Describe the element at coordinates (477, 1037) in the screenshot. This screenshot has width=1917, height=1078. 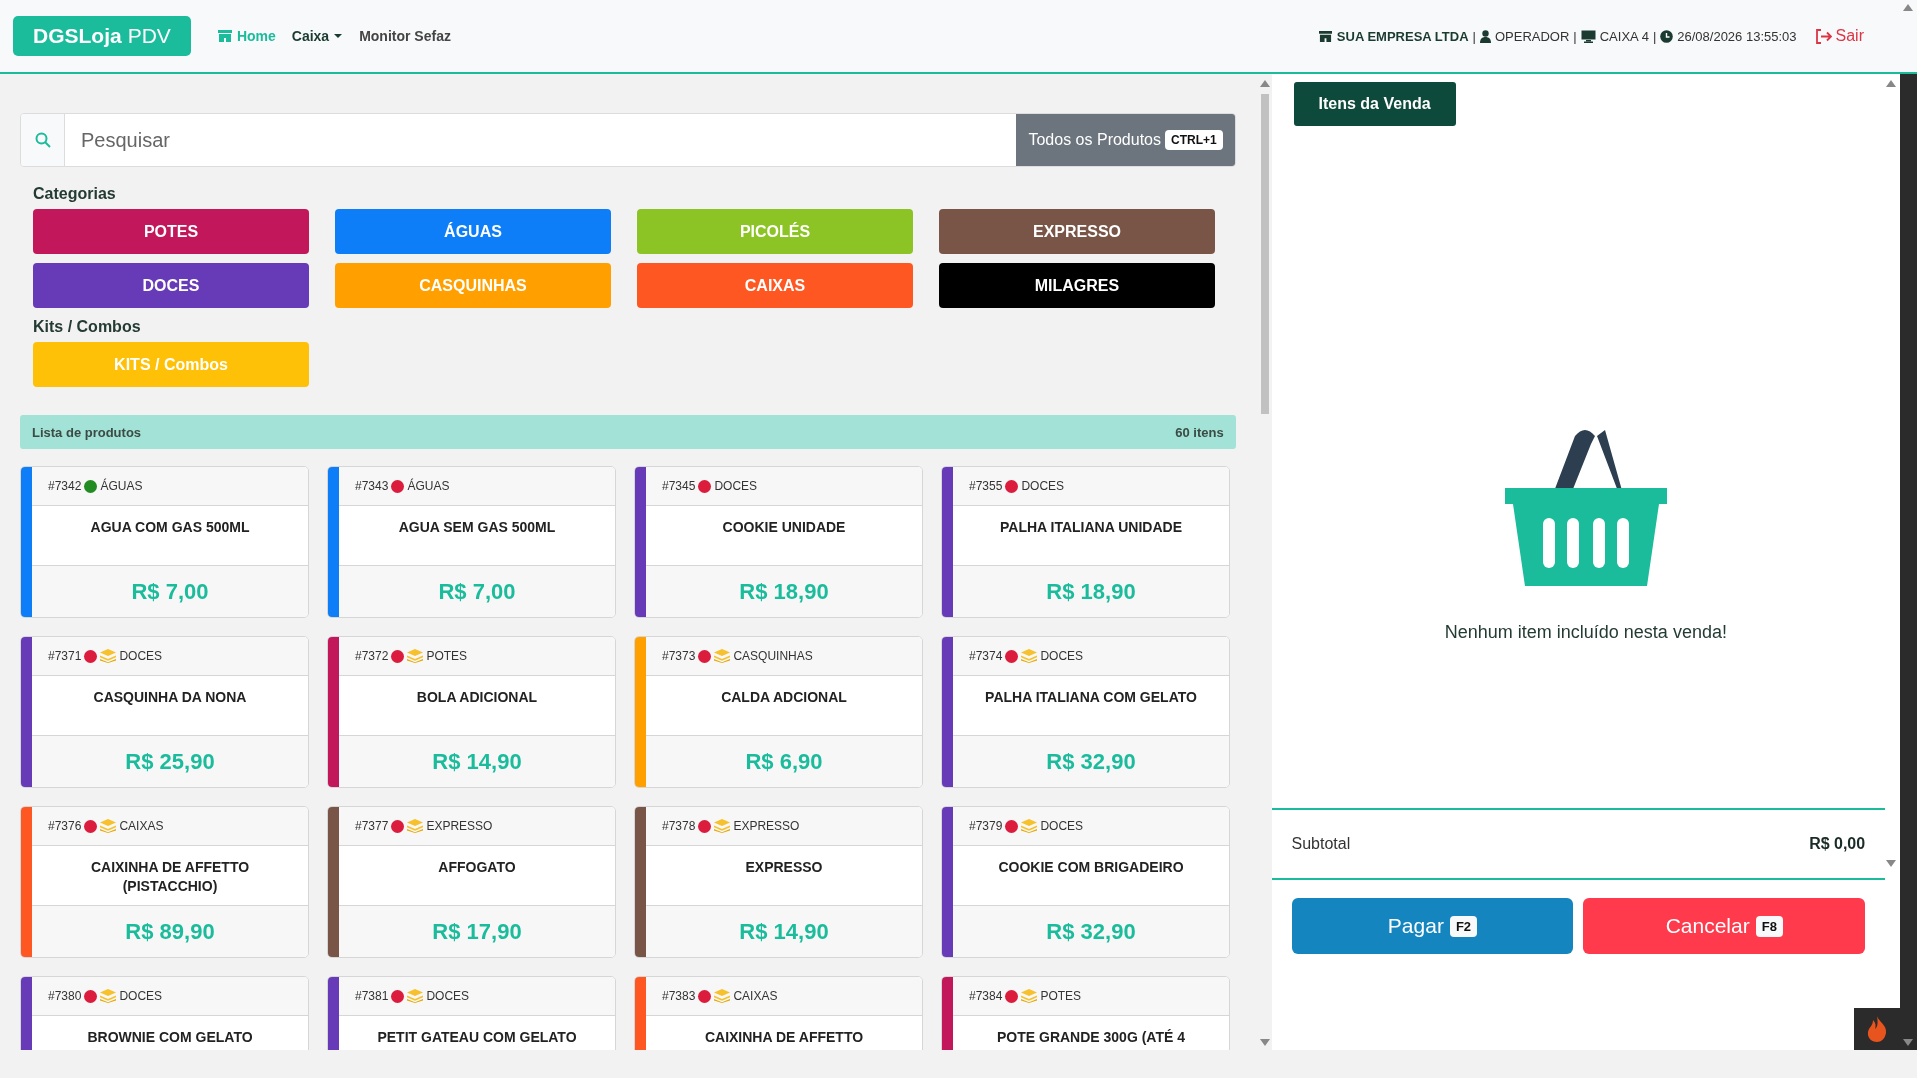
I see `product-name: PETIT GATEAU COM GELATO` at that location.